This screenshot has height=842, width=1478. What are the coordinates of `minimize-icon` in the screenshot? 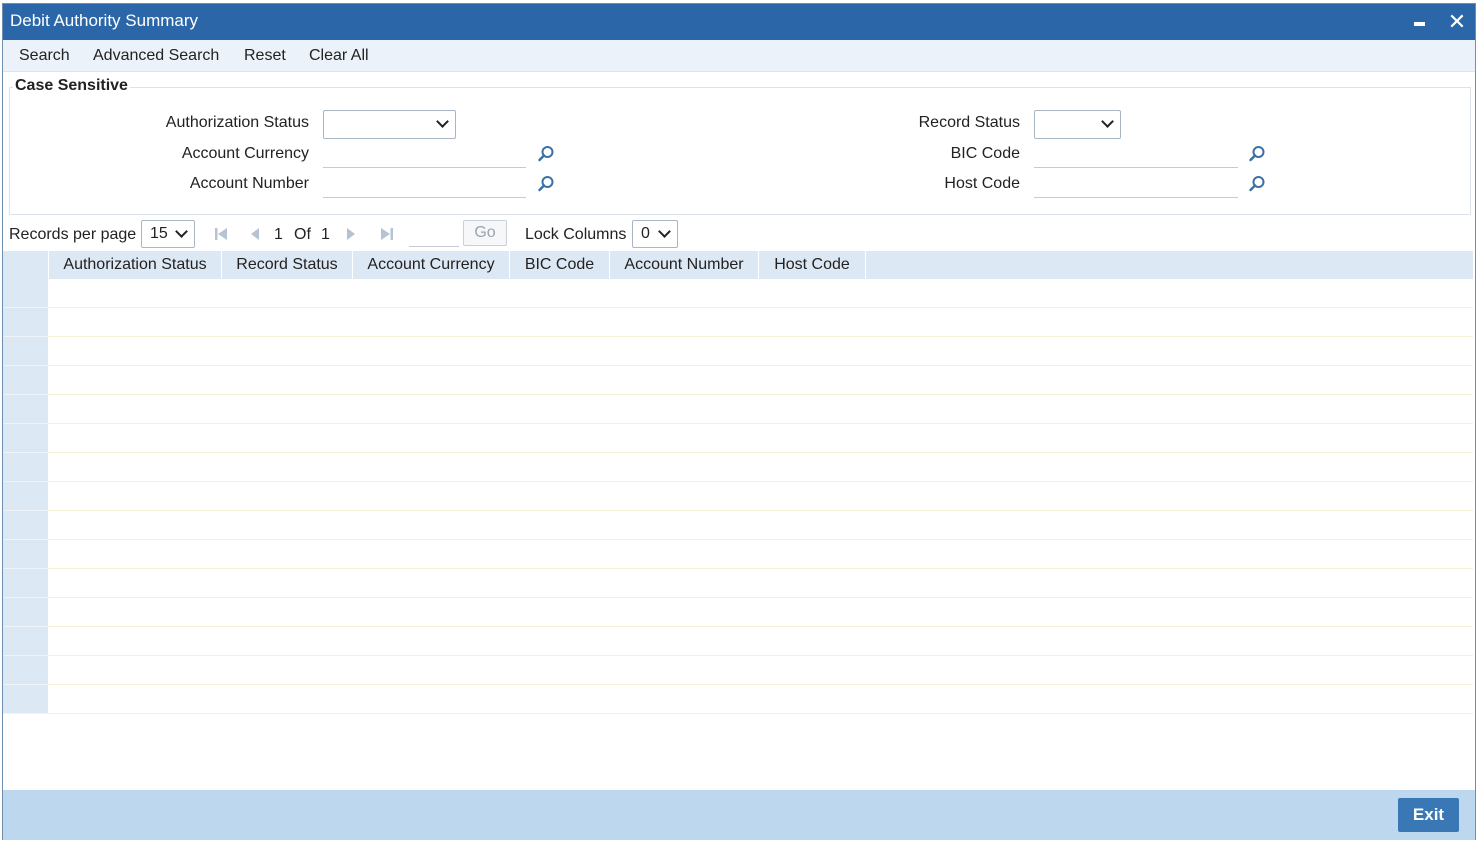 It's located at (1419, 24).